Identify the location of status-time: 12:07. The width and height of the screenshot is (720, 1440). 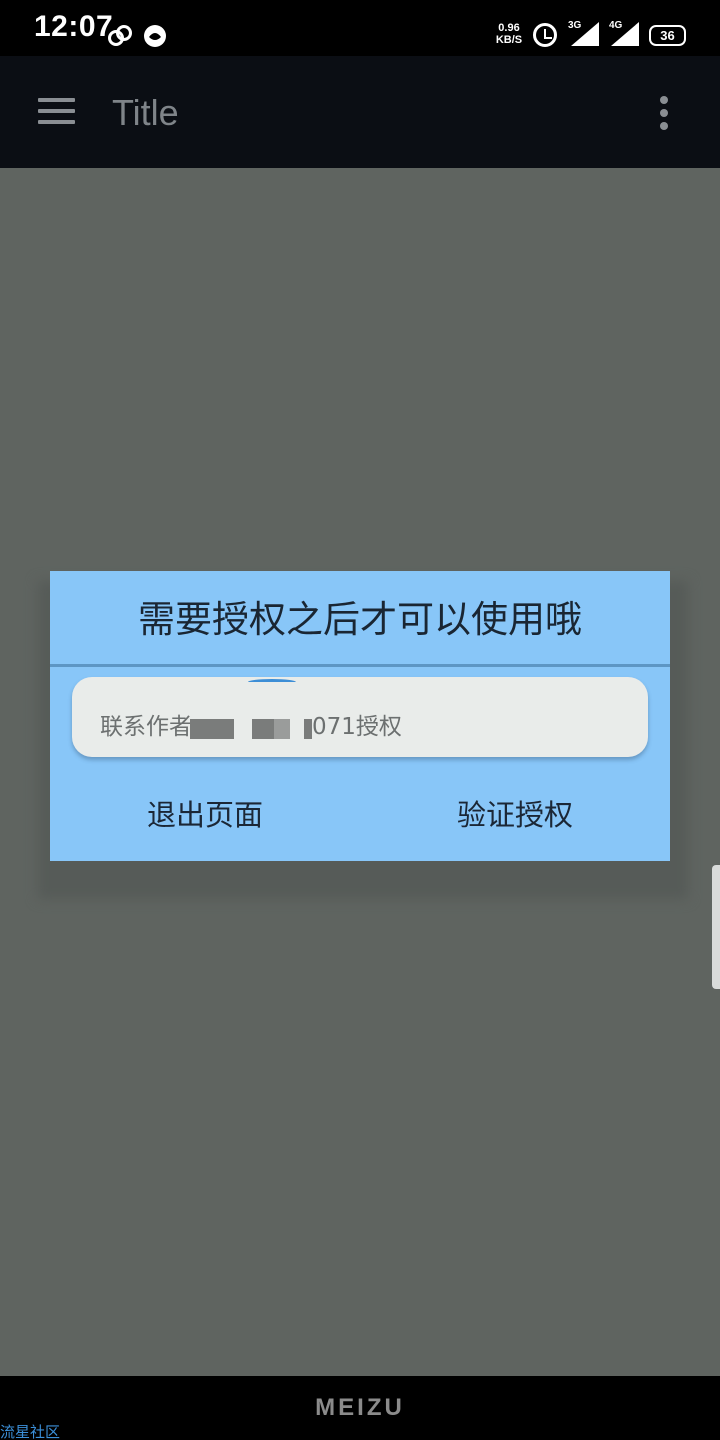
(74, 26).